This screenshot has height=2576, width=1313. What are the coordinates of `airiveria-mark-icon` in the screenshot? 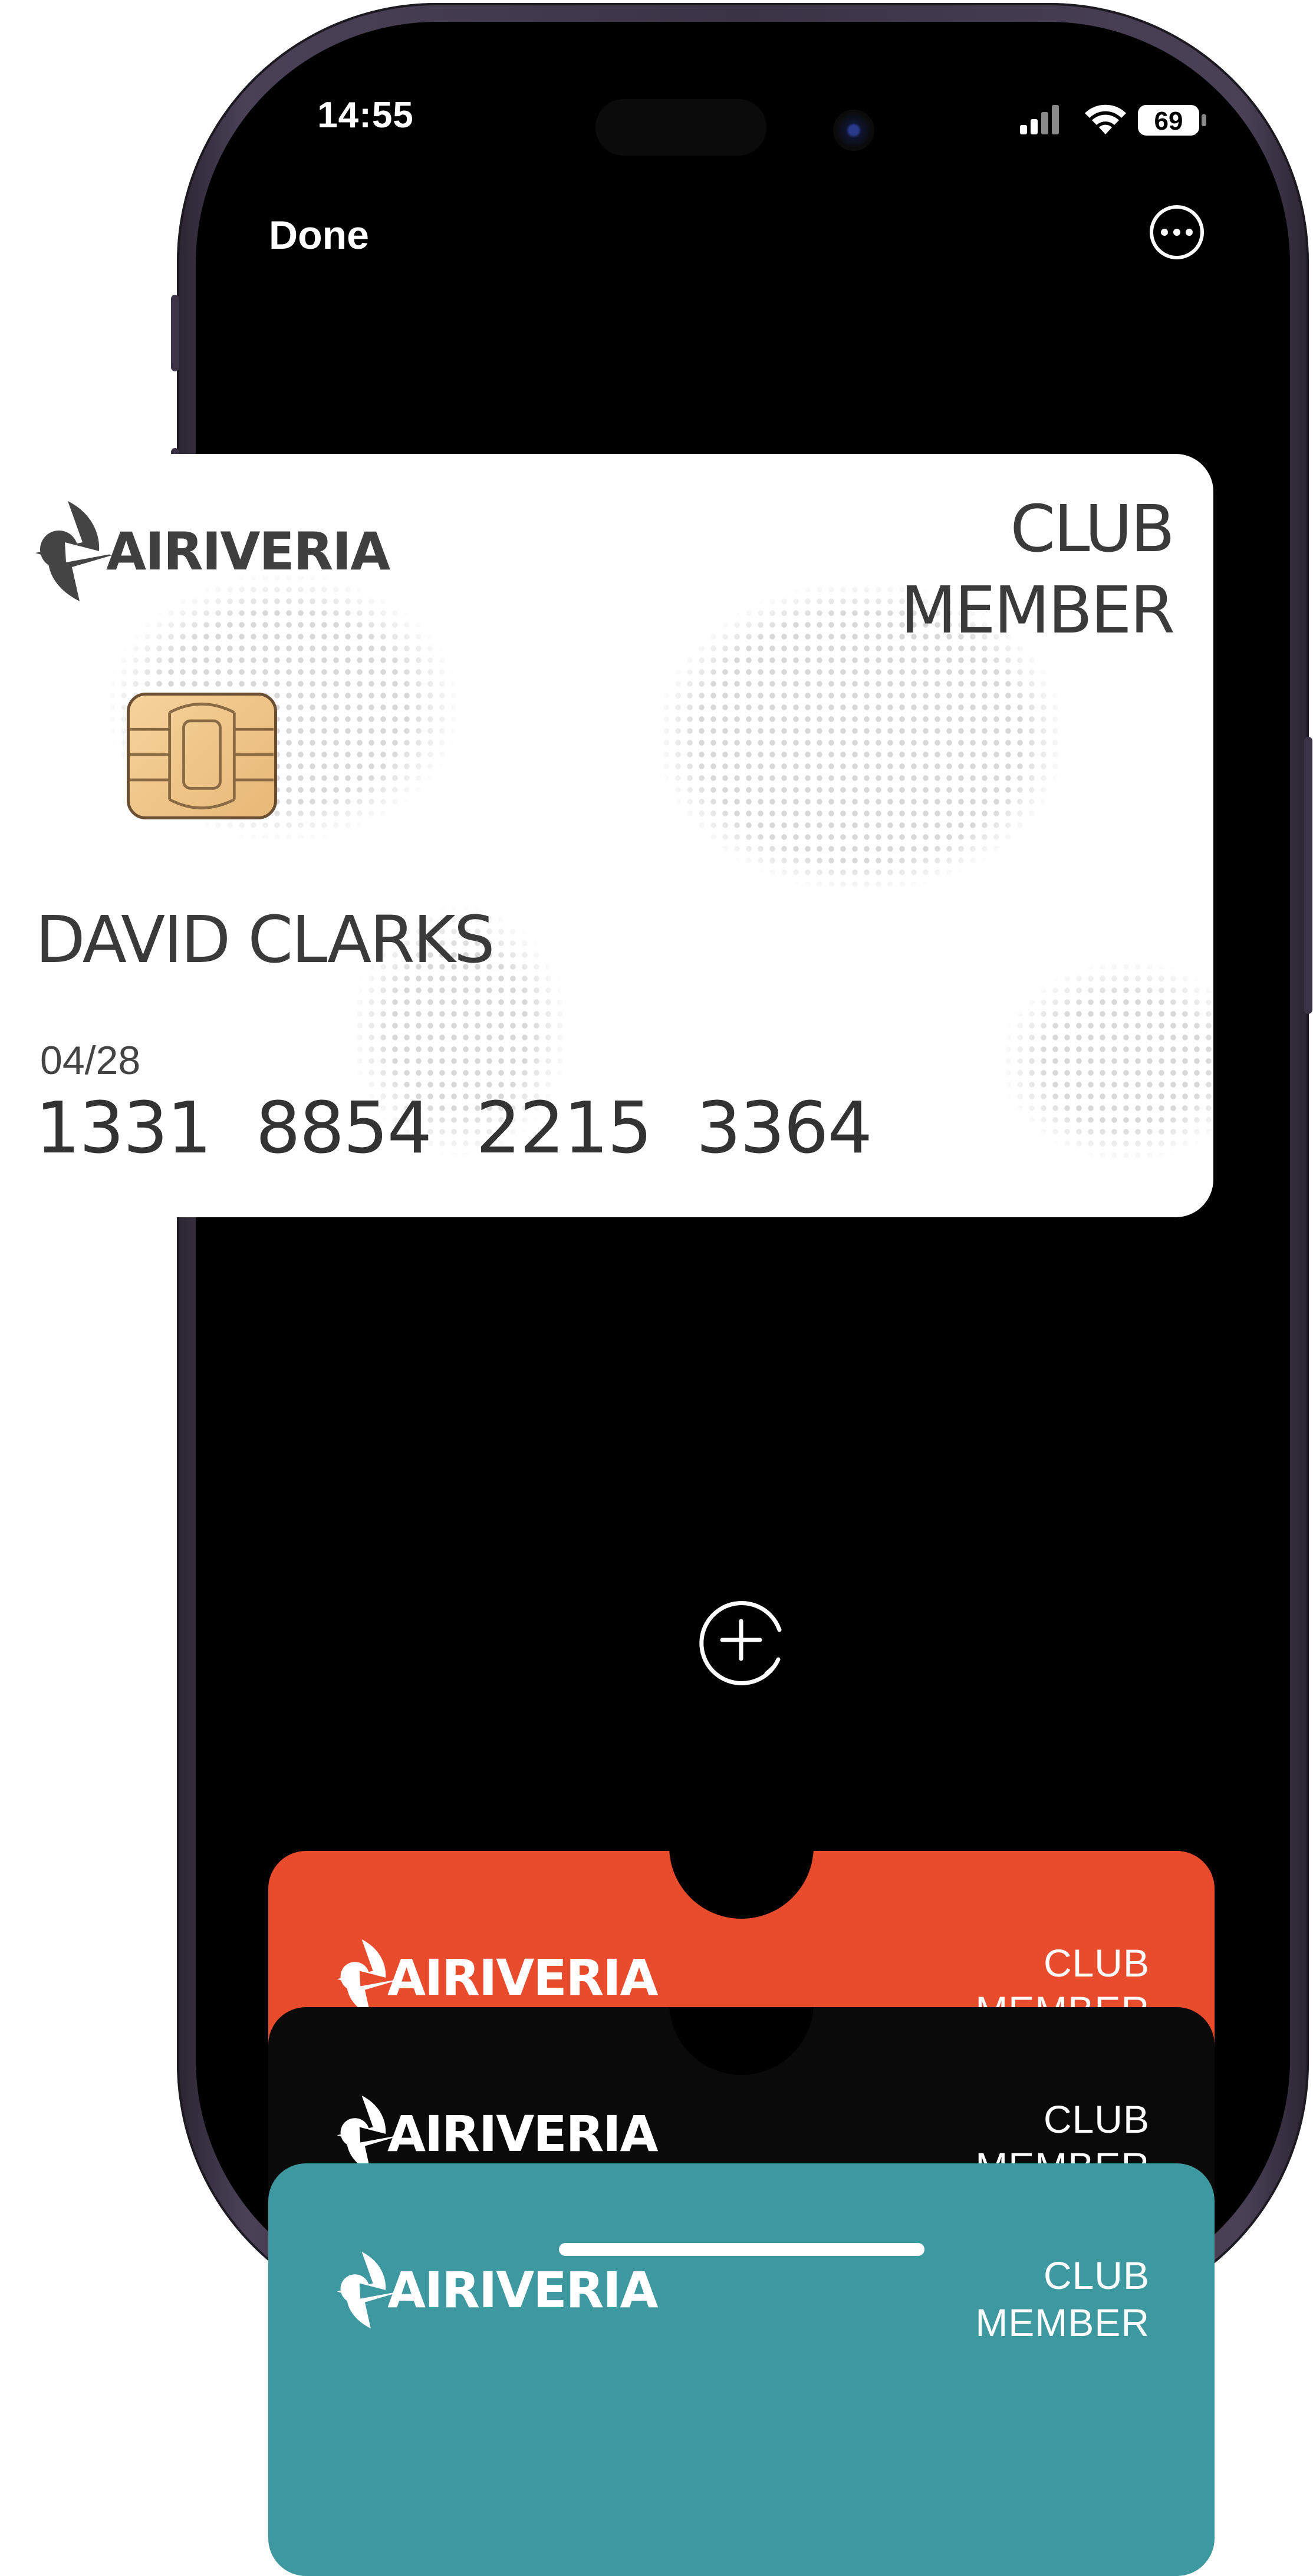 It's located at (73, 551).